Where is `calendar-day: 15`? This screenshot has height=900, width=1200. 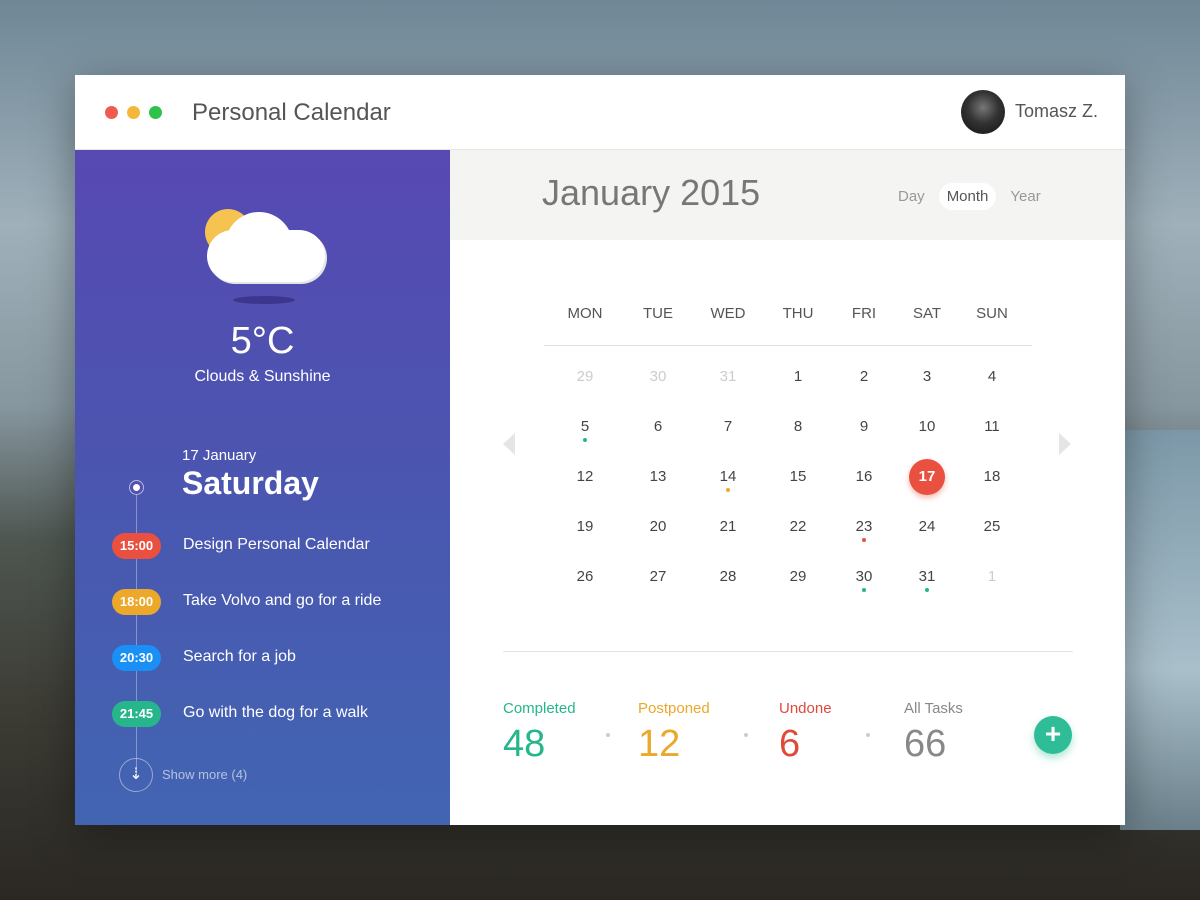 calendar-day: 15 is located at coordinates (798, 477).